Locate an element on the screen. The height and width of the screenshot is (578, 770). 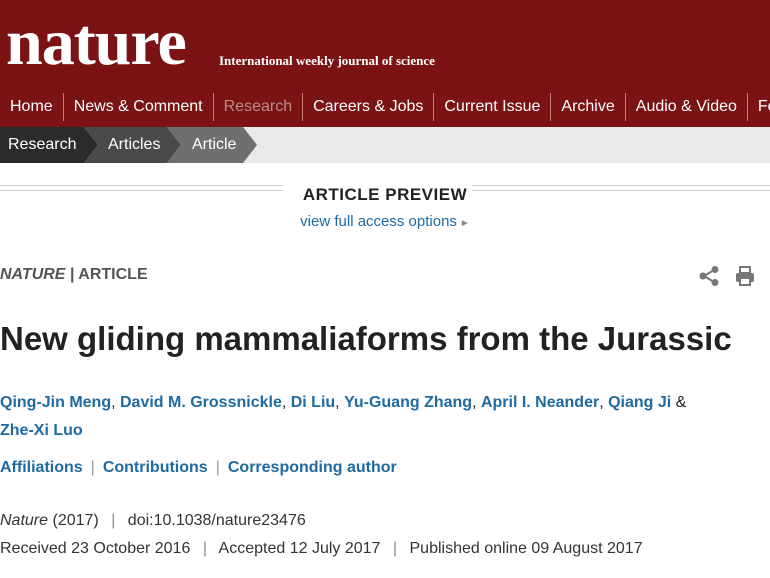
author-link: Qing-Jin Meng is located at coordinates (55, 402).